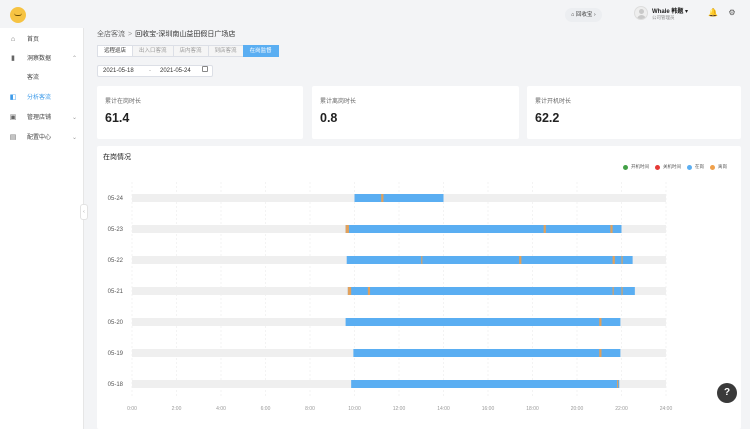 Image resolution: width=750 pixels, height=429 pixels. I want to click on sidebar-item-config: ▤ 配置中心 ⌄, so click(42, 138).